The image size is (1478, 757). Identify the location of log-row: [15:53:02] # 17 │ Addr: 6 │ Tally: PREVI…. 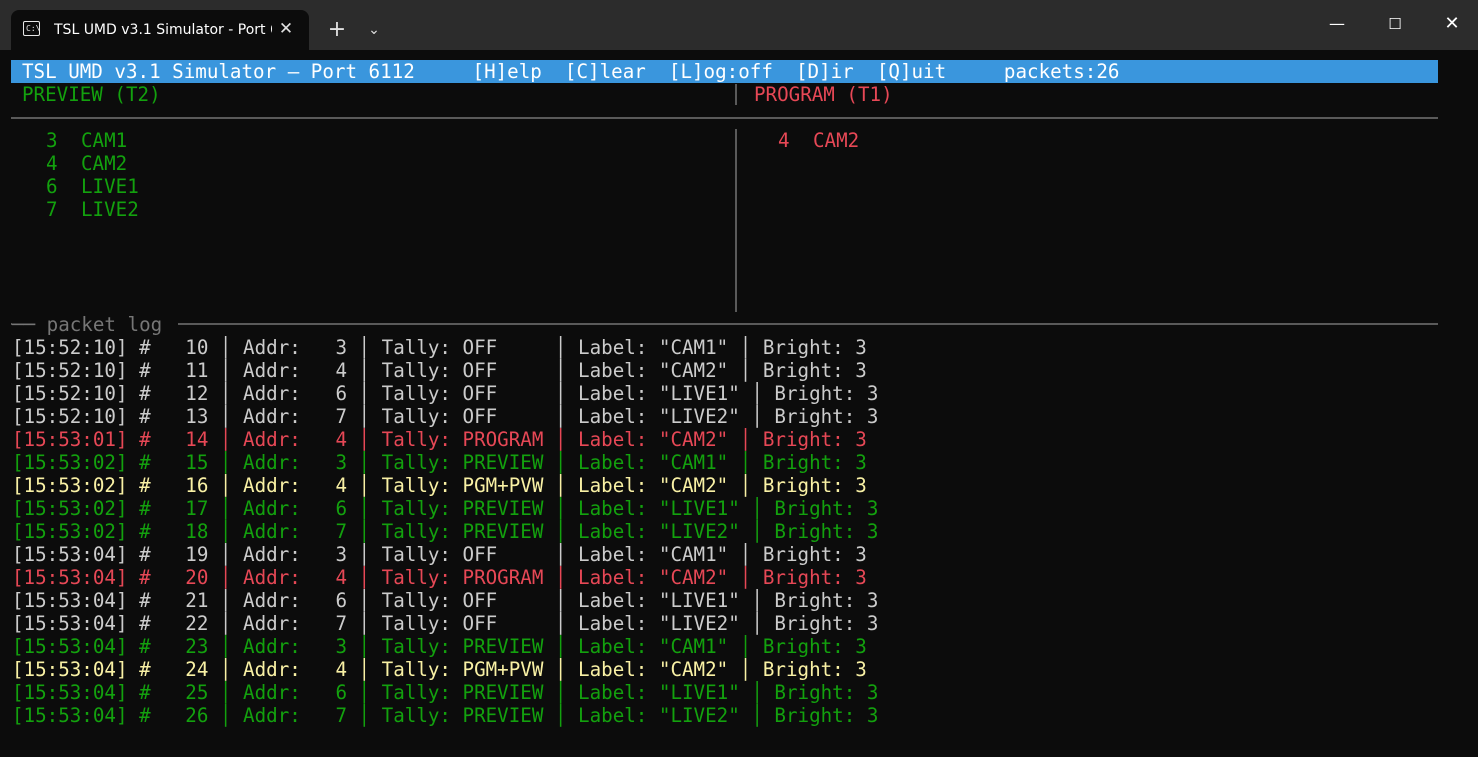
(445, 508).